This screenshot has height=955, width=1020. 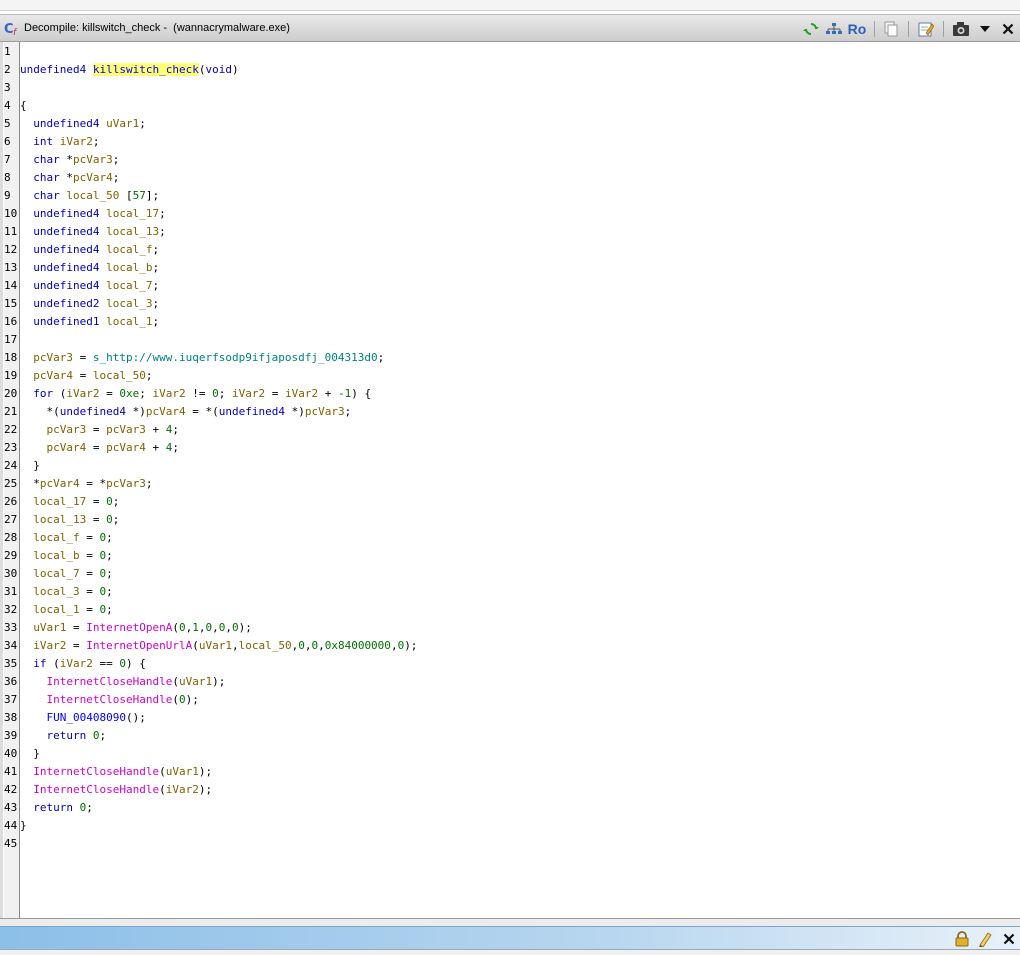 I want to click on code-line: InternetCloseHandle(uVar1);, so click(x=116, y=772).